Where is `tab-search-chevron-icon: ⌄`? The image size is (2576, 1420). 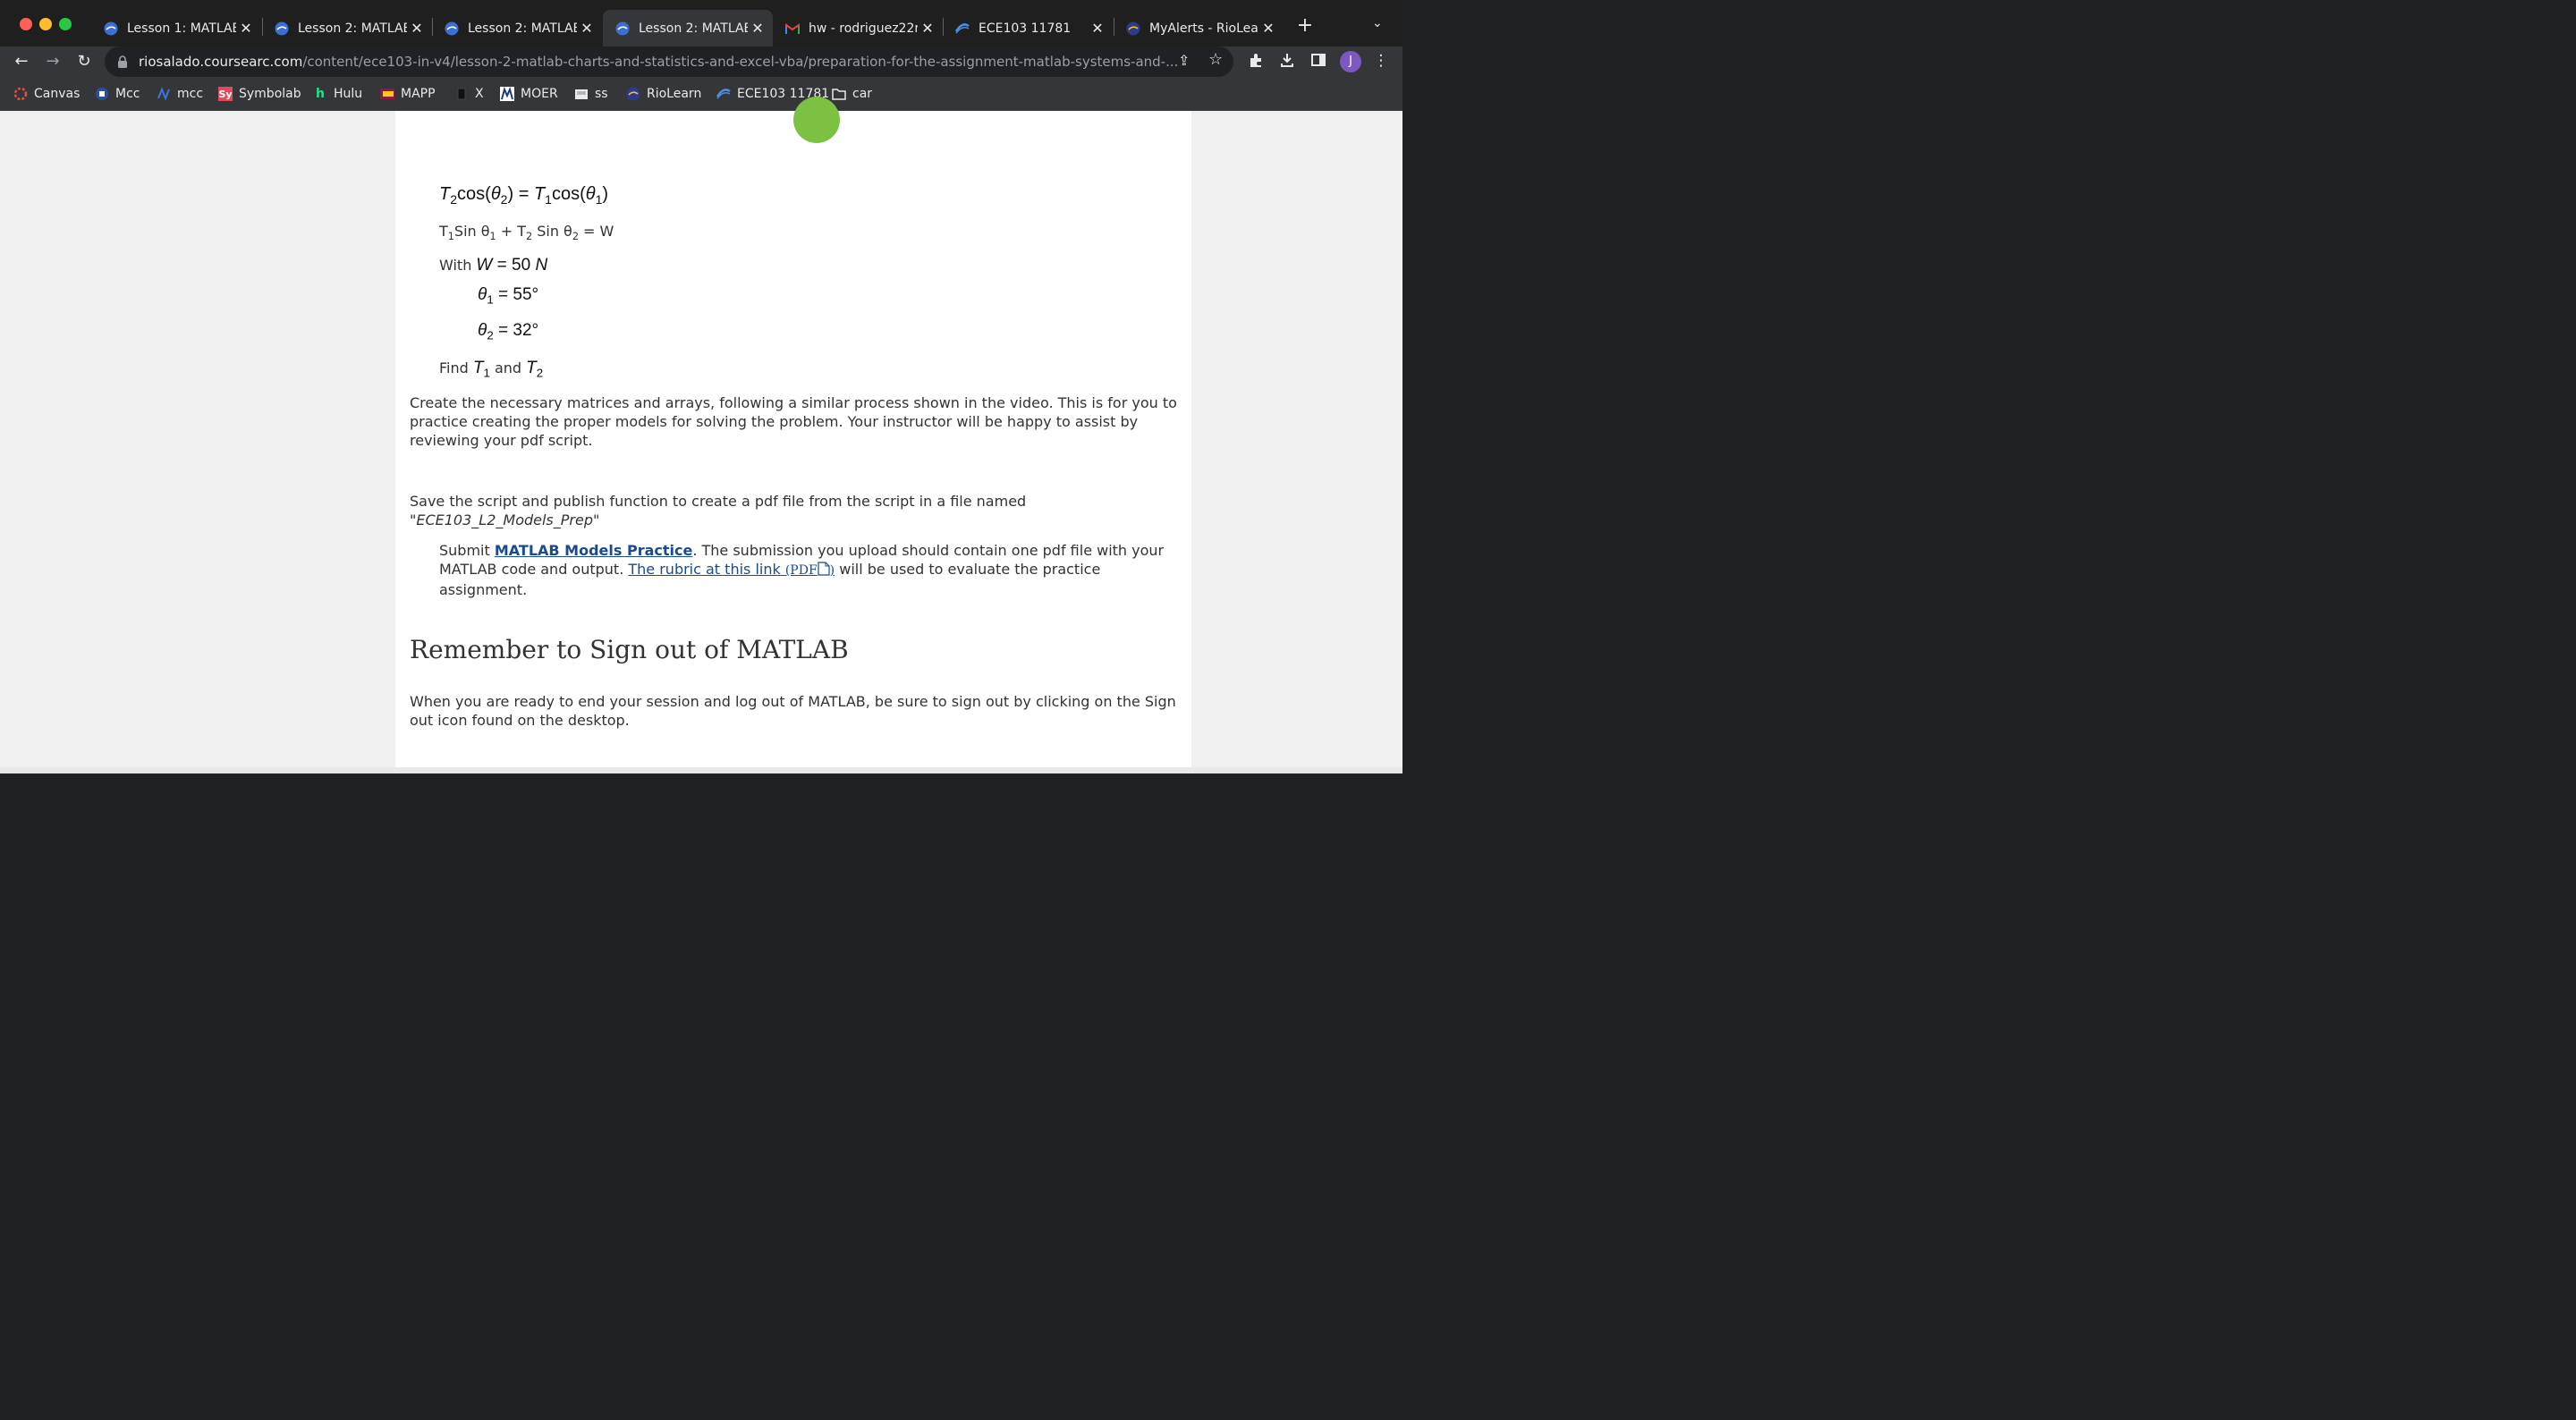
tab-search-chevron-icon: ⌄ is located at coordinates (1377, 23).